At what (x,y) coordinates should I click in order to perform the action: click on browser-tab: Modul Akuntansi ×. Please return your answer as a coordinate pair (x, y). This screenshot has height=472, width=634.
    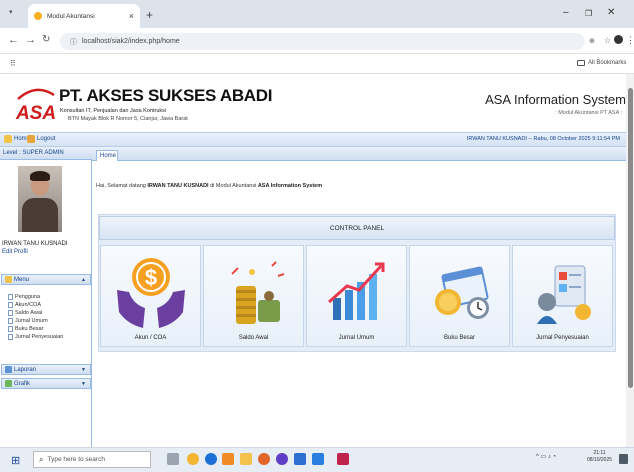
    Looking at the image, I should click on (84, 16).